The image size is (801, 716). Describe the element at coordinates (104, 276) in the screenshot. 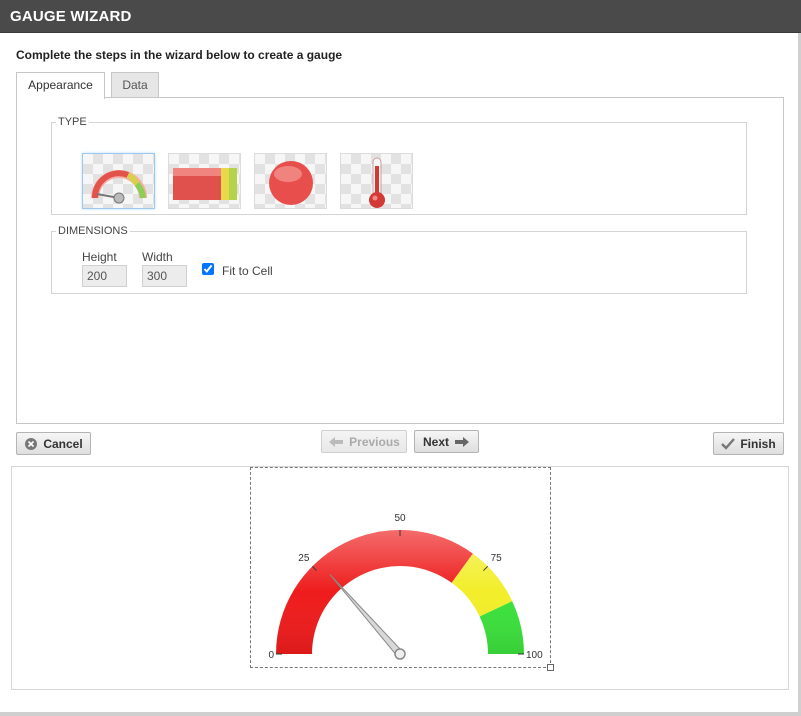

I see `height-input` at that location.